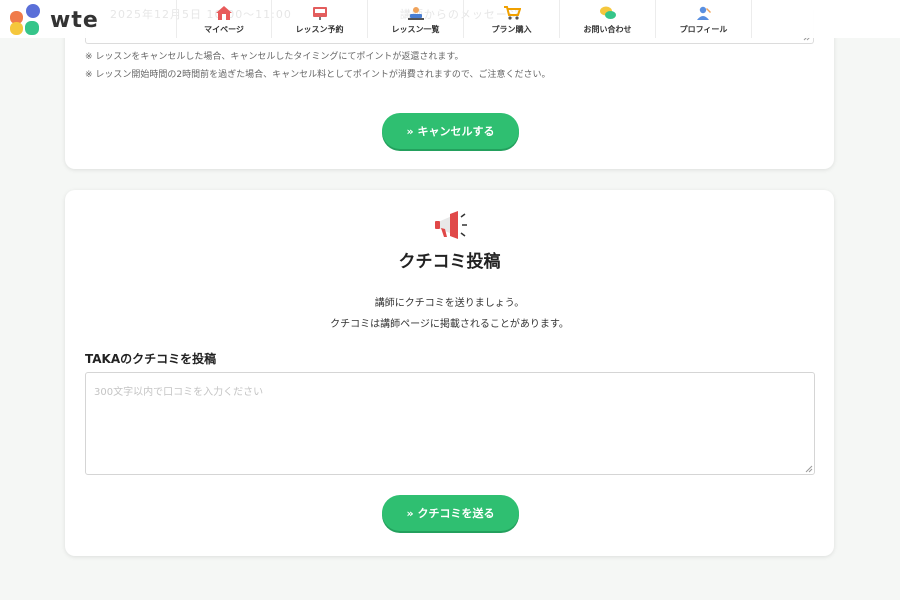 The image size is (900, 600). What do you see at coordinates (319, 13) in the screenshot?
I see `reservation-icon` at bounding box center [319, 13].